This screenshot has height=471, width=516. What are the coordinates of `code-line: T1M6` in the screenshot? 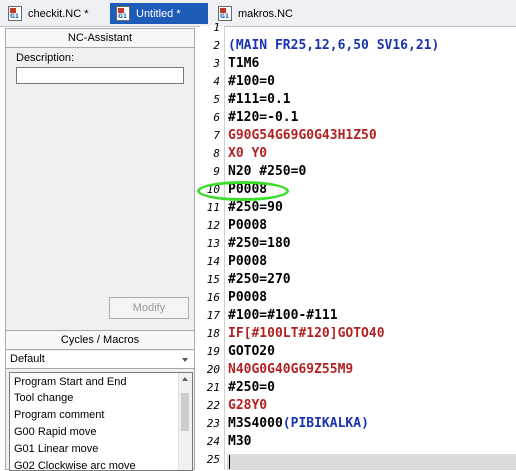 It's located at (243, 64).